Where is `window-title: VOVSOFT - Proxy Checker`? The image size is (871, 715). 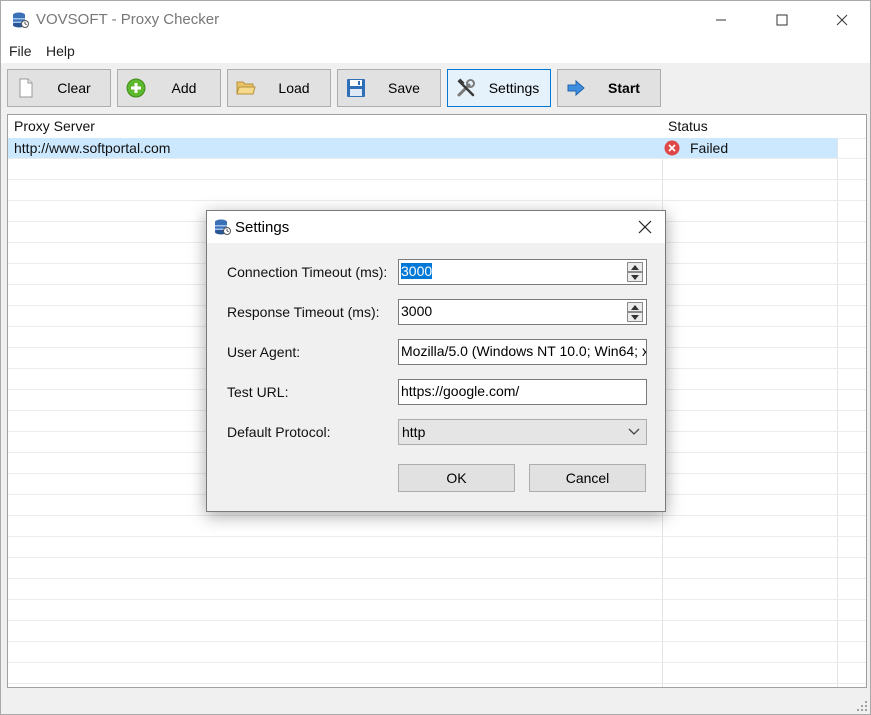 window-title: VOVSOFT - Proxy Checker is located at coordinates (128, 19).